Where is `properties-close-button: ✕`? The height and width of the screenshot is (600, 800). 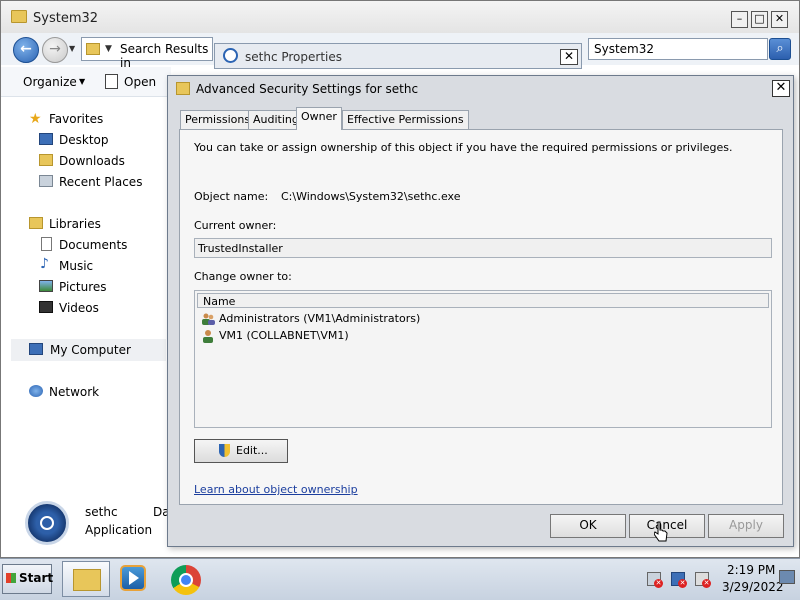 properties-close-button: ✕ is located at coordinates (569, 57).